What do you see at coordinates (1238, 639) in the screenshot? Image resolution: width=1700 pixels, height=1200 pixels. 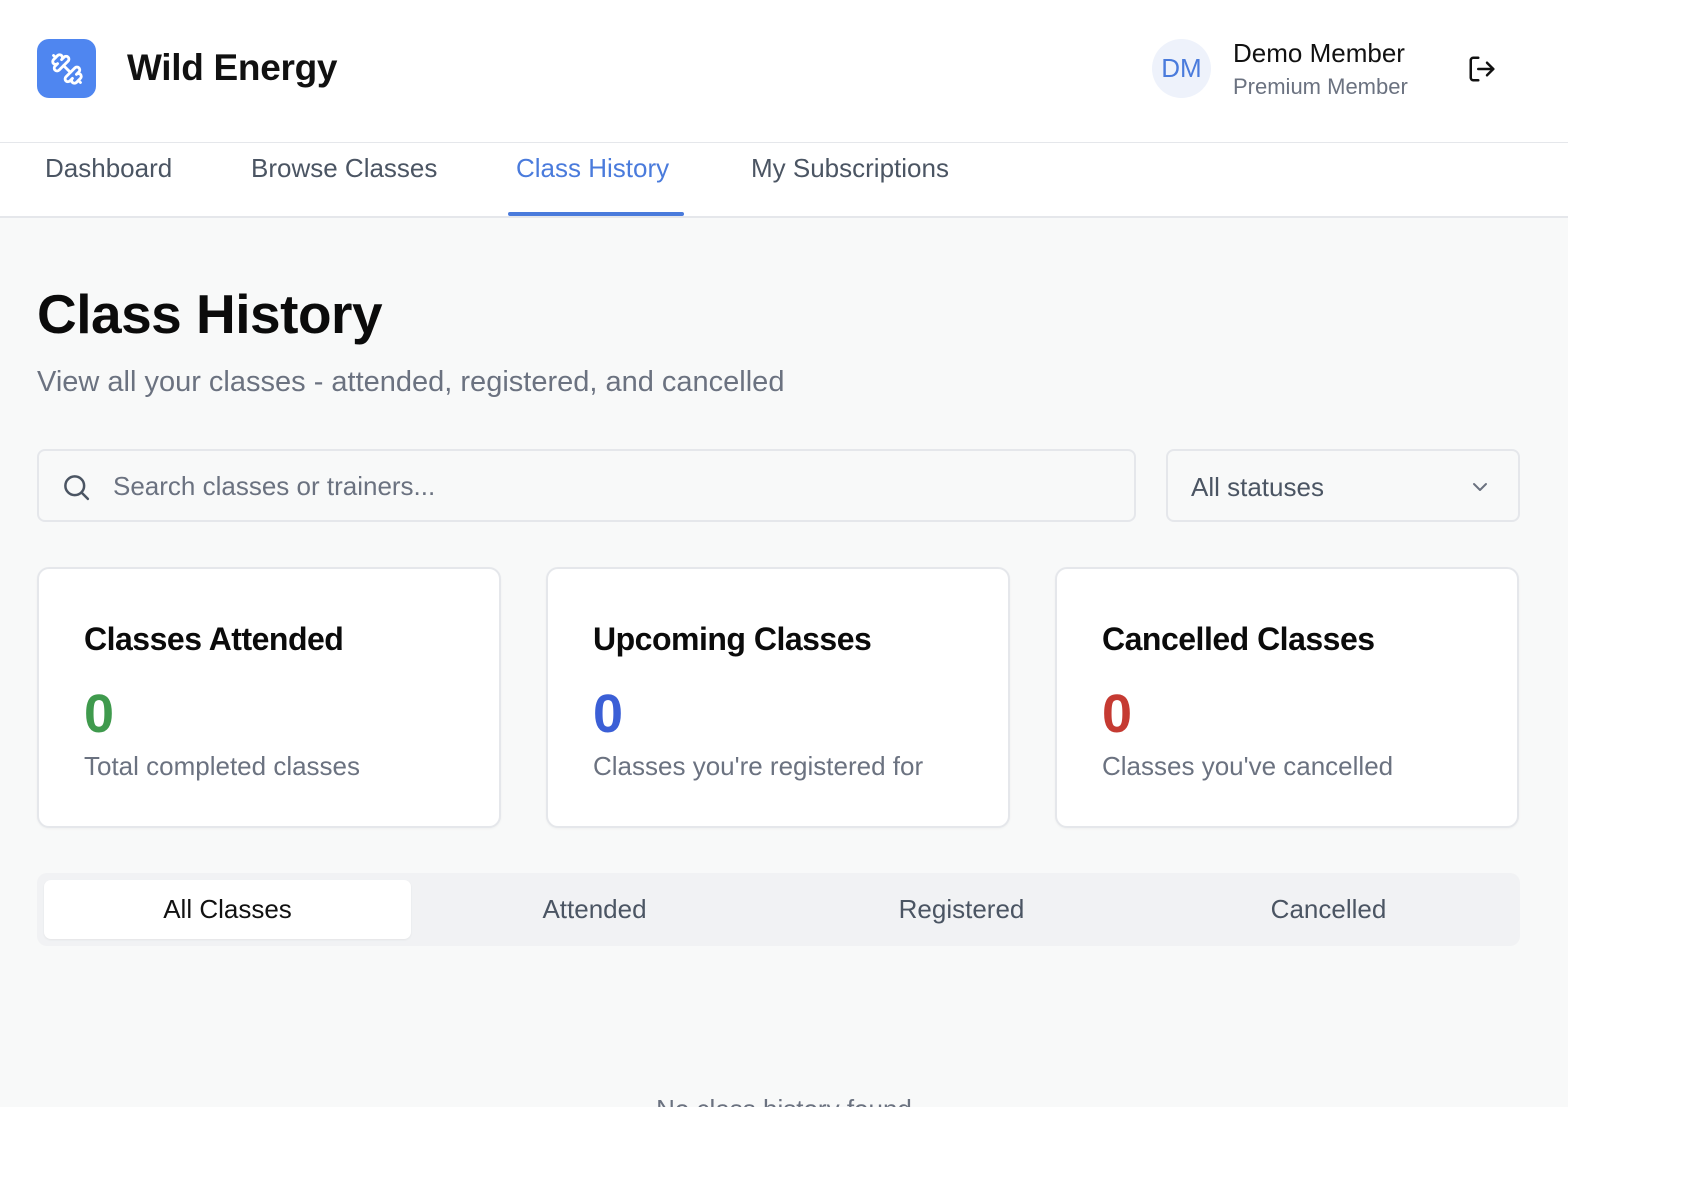 I see `stat-card-title: Cancelled Classes` at bounding box center [1238, 639].